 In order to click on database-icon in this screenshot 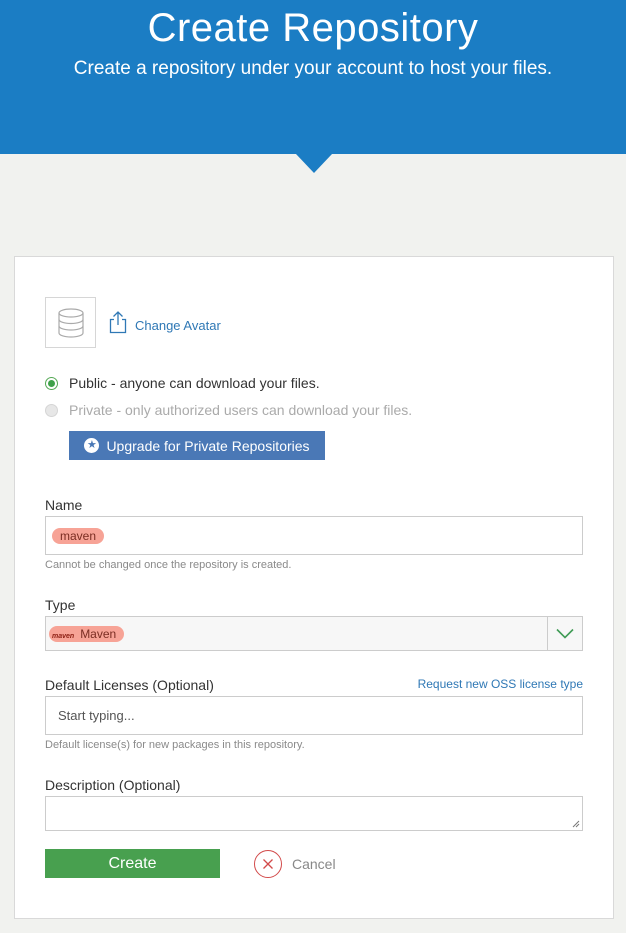, I will do `click(70, 322)`.